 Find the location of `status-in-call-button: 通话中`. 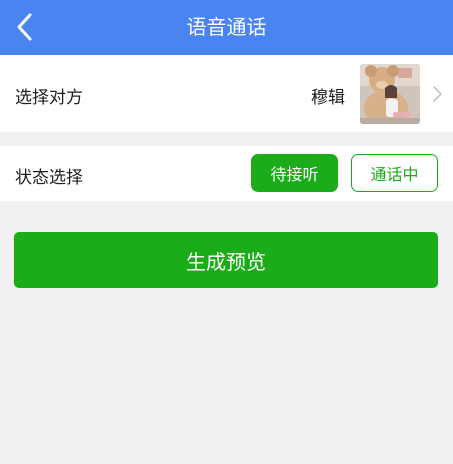

status-in-call-button: 通话中 is located at coordinates (394, 173).